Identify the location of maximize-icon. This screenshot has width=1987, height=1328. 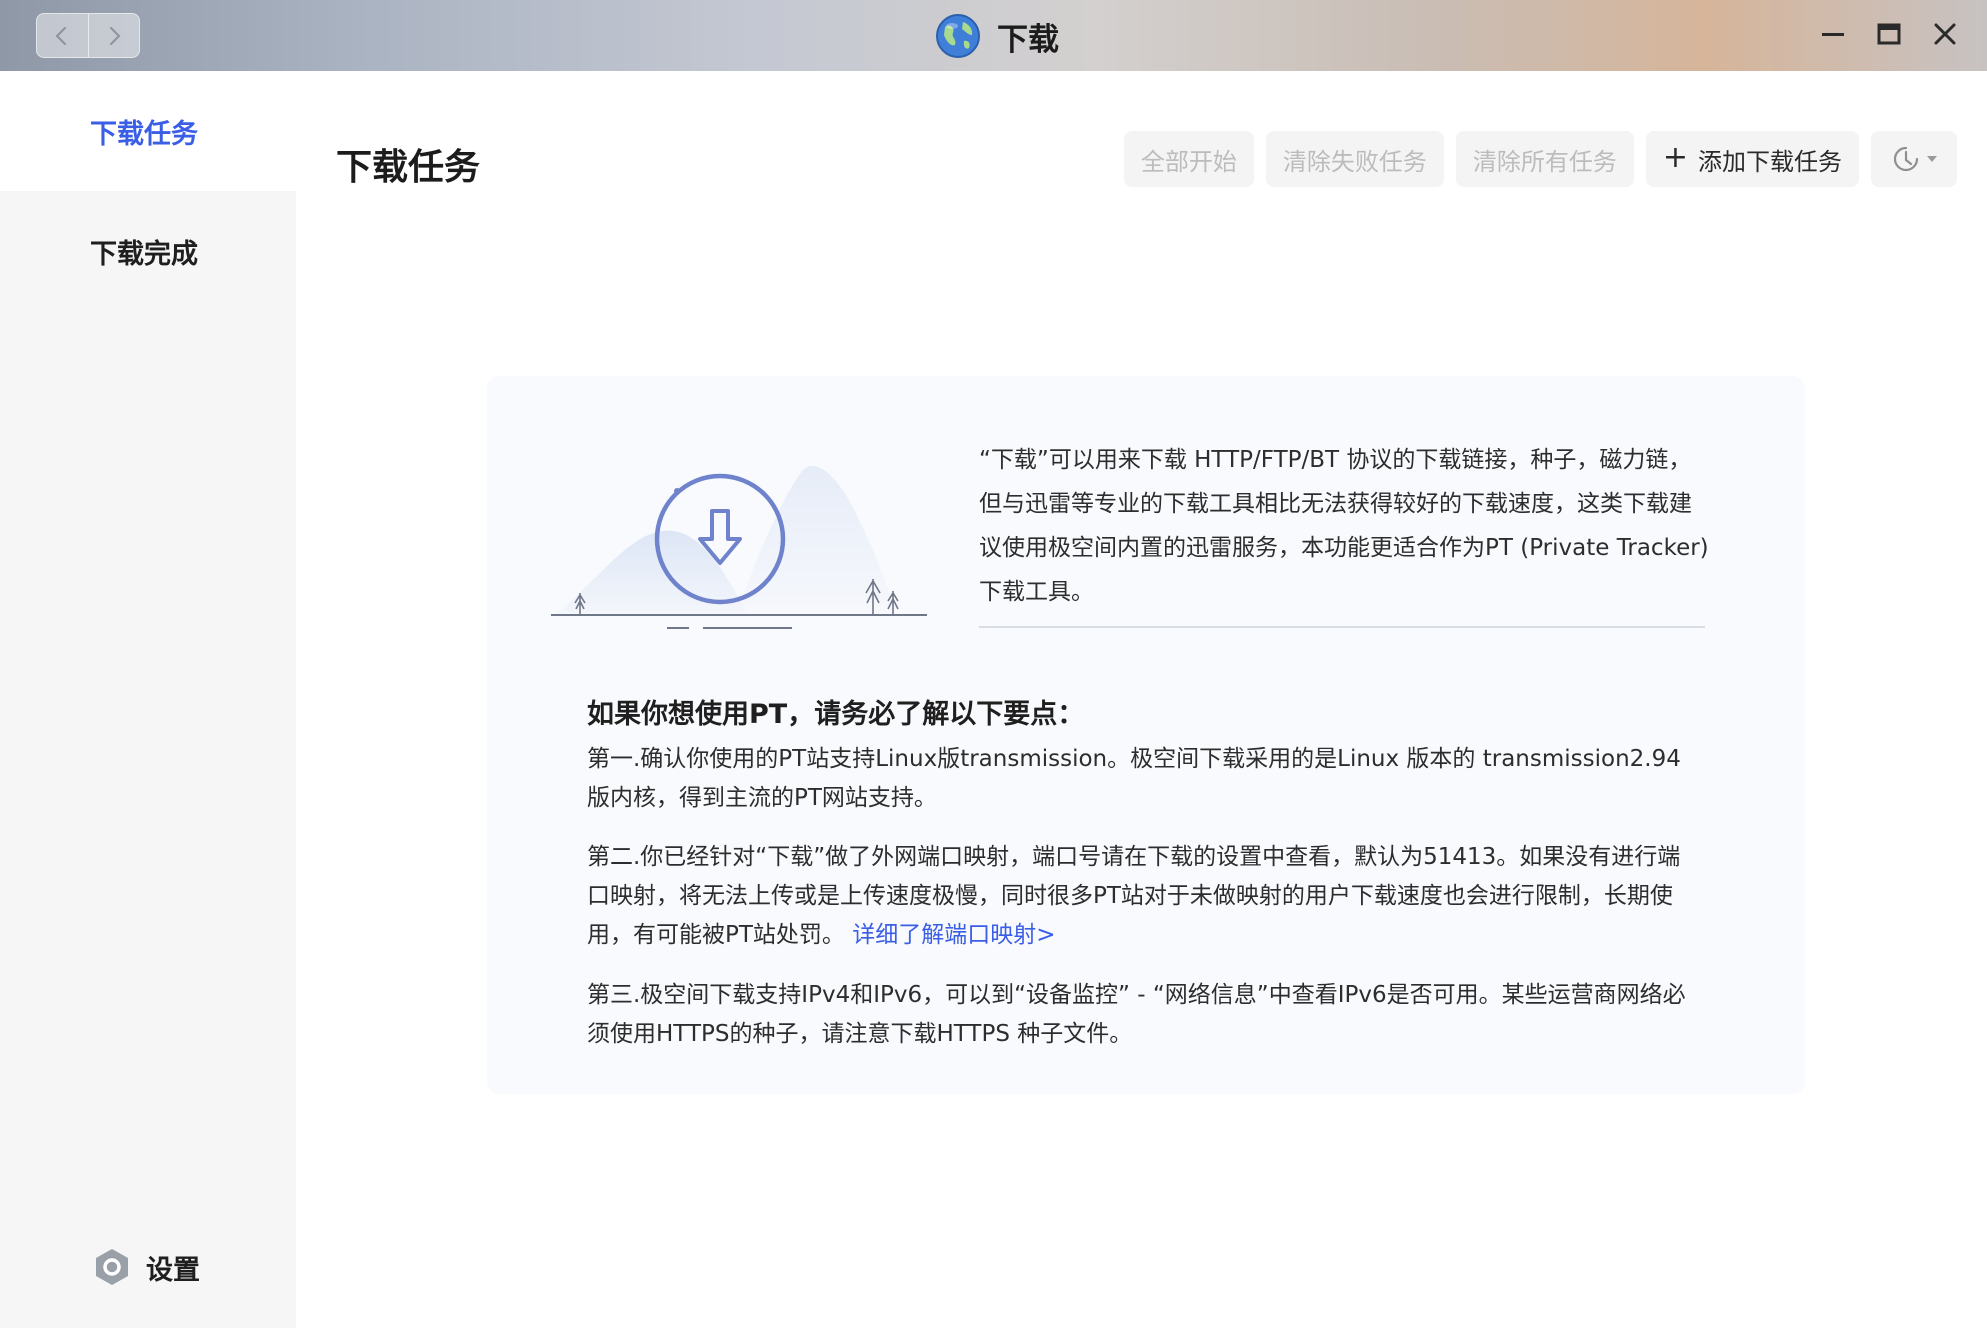
(1889, 34).